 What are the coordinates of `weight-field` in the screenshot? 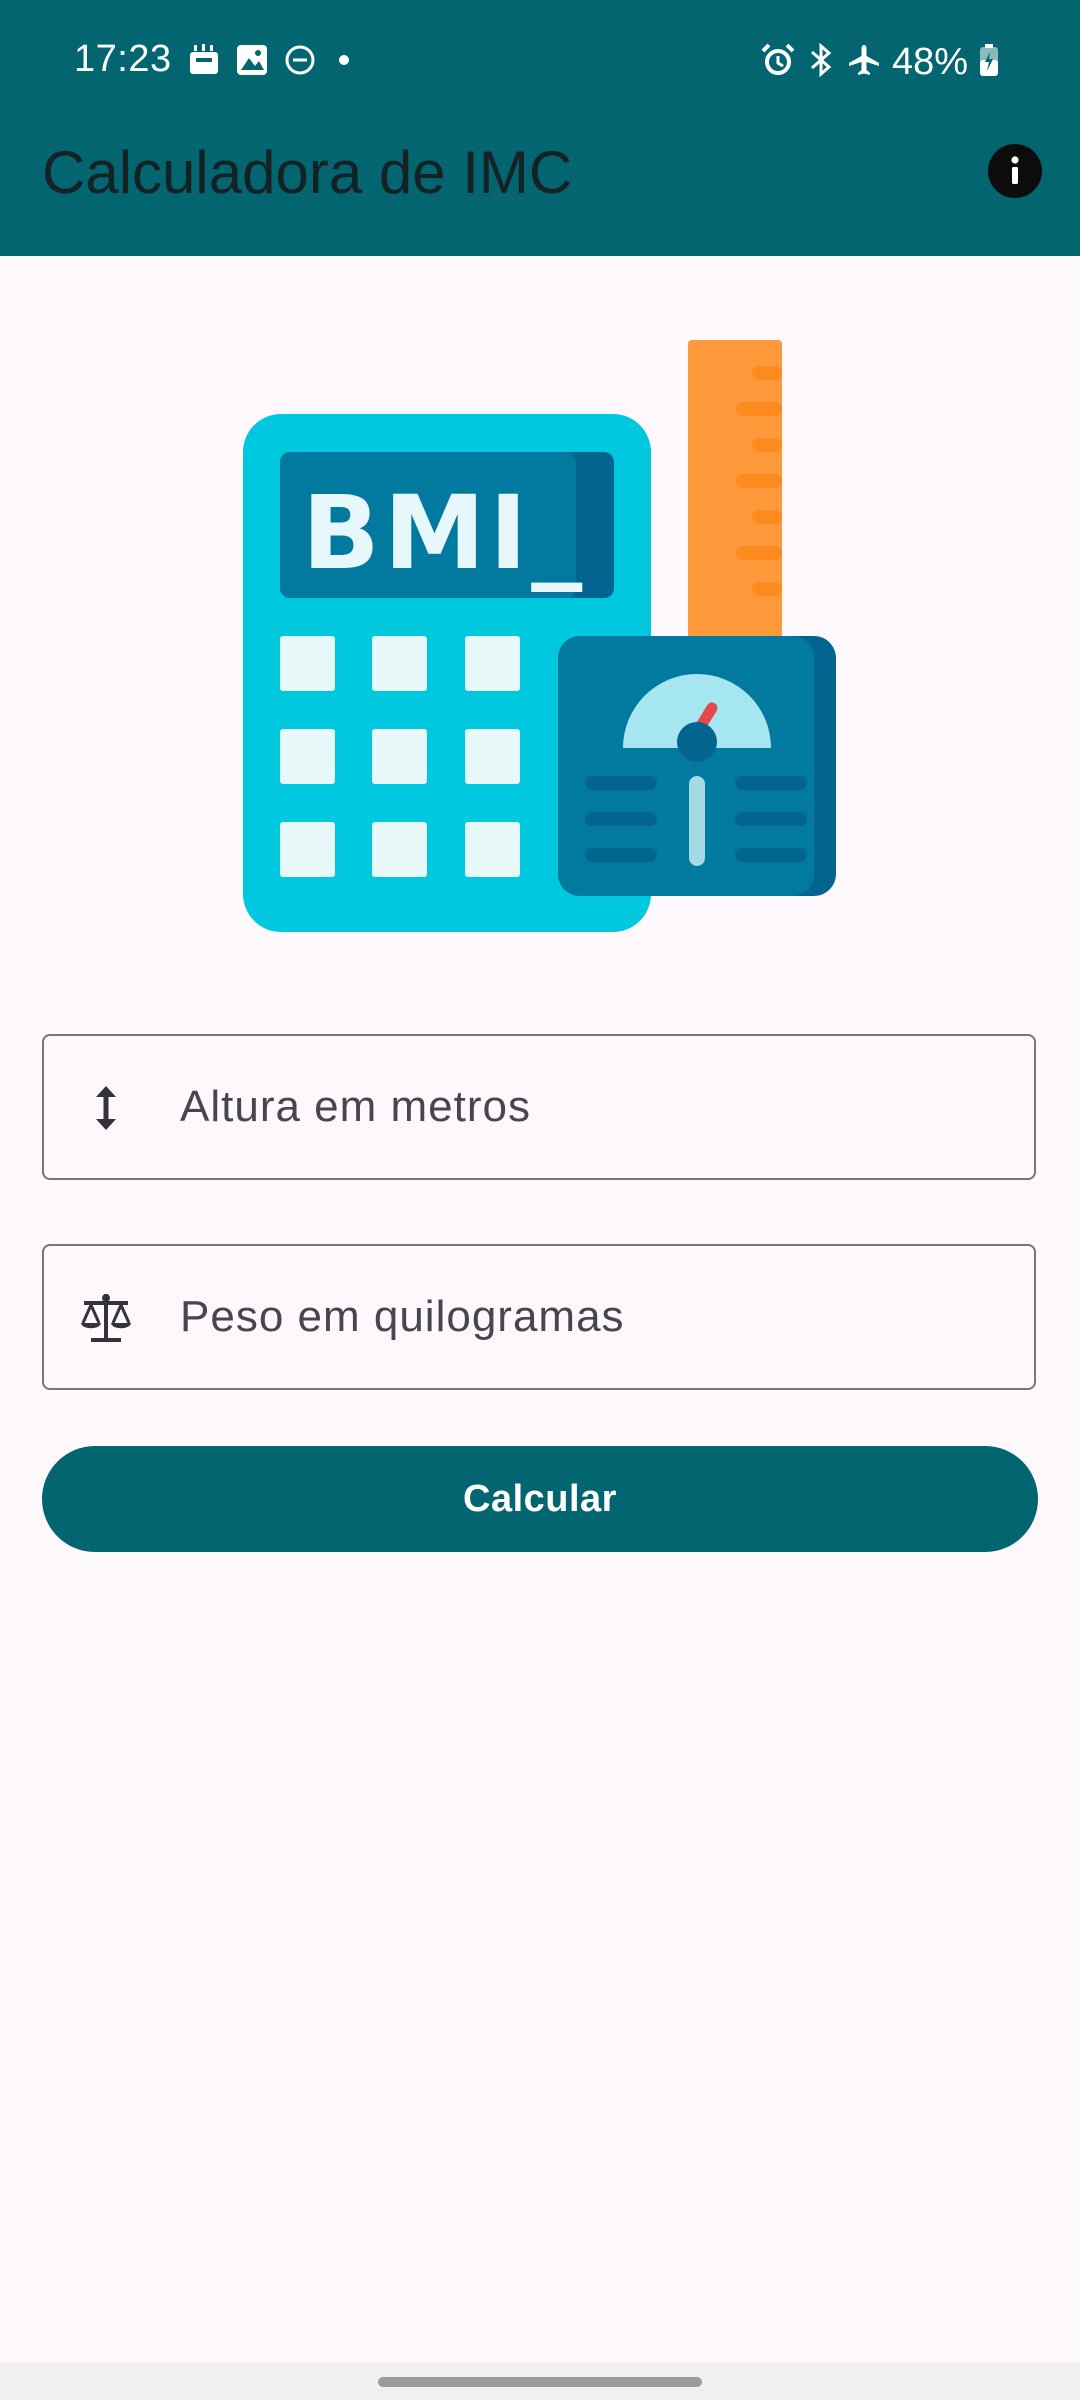 It's located at (539, 1317).